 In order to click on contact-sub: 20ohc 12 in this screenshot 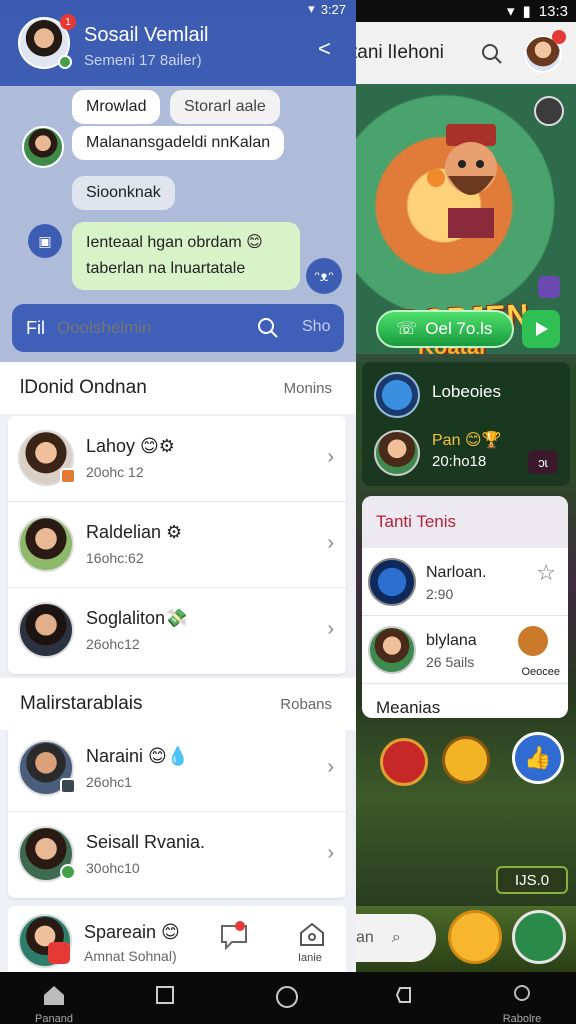, I will do `click(115, 472)`.